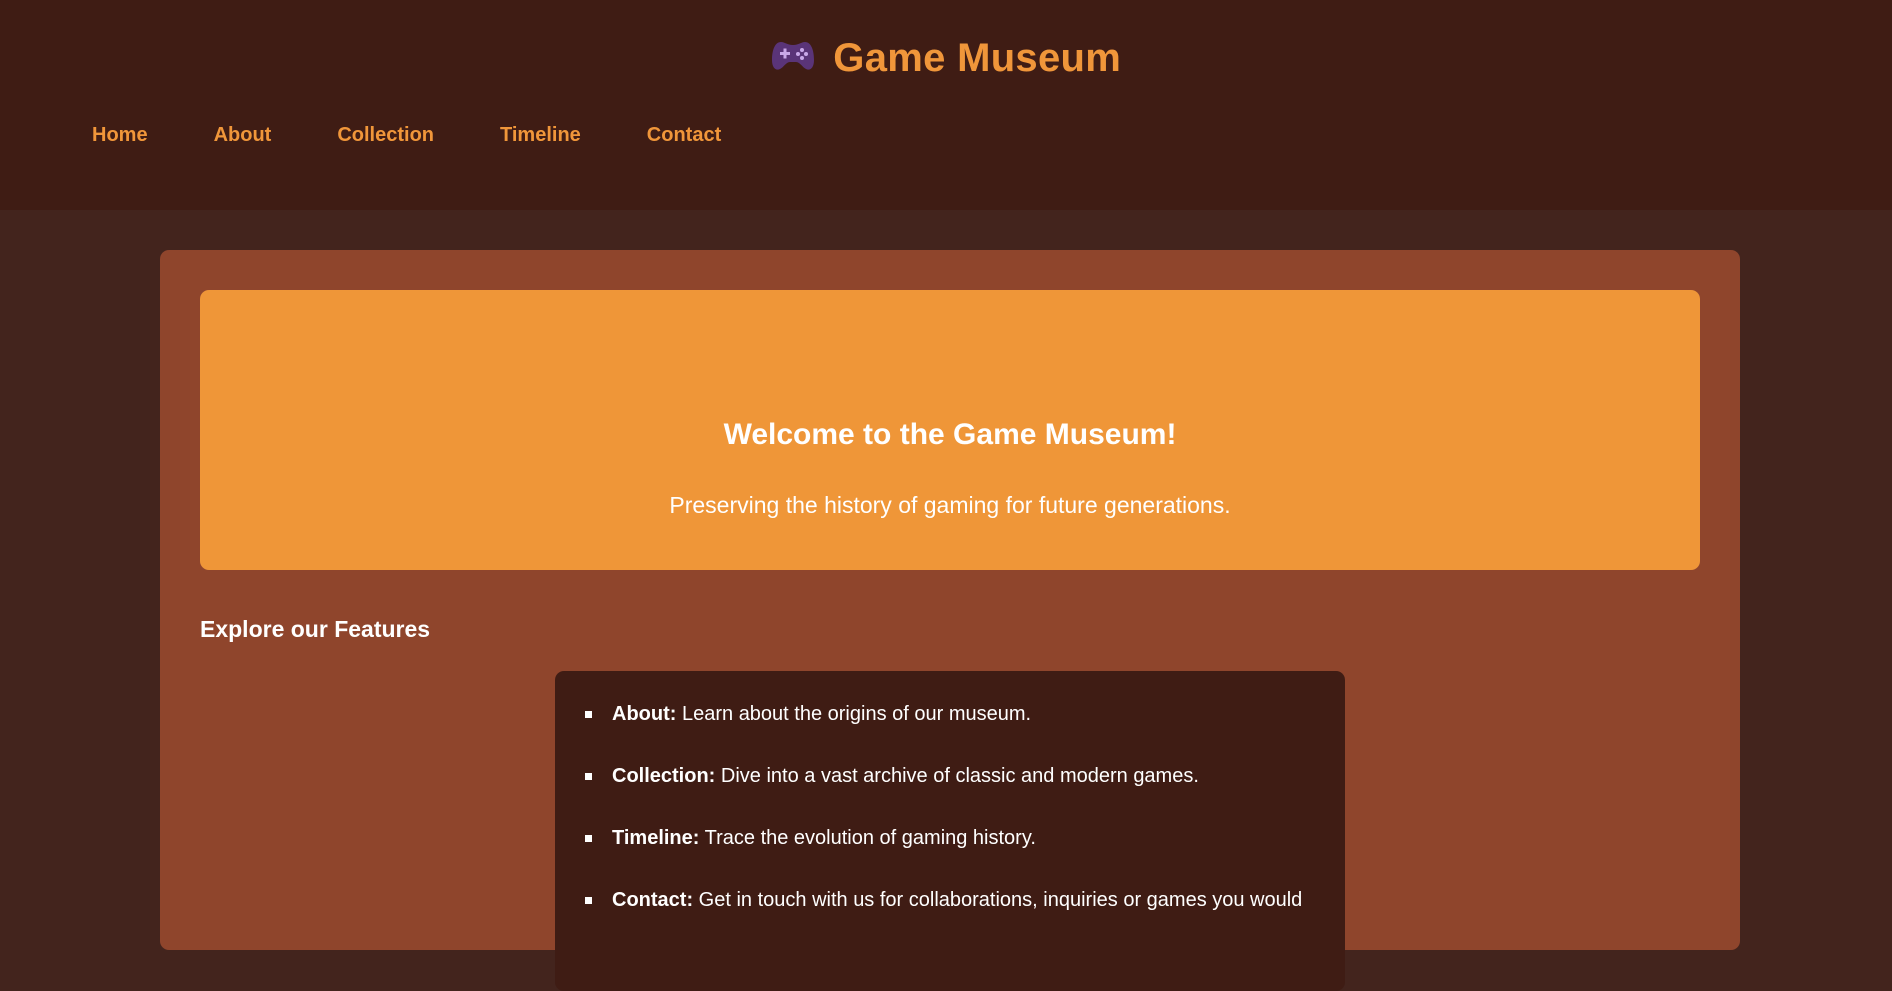 The width and height of the screenshot is (1892, 991). I want to click on feature-description: Learn about the origins of our museum., so click(854, 714).